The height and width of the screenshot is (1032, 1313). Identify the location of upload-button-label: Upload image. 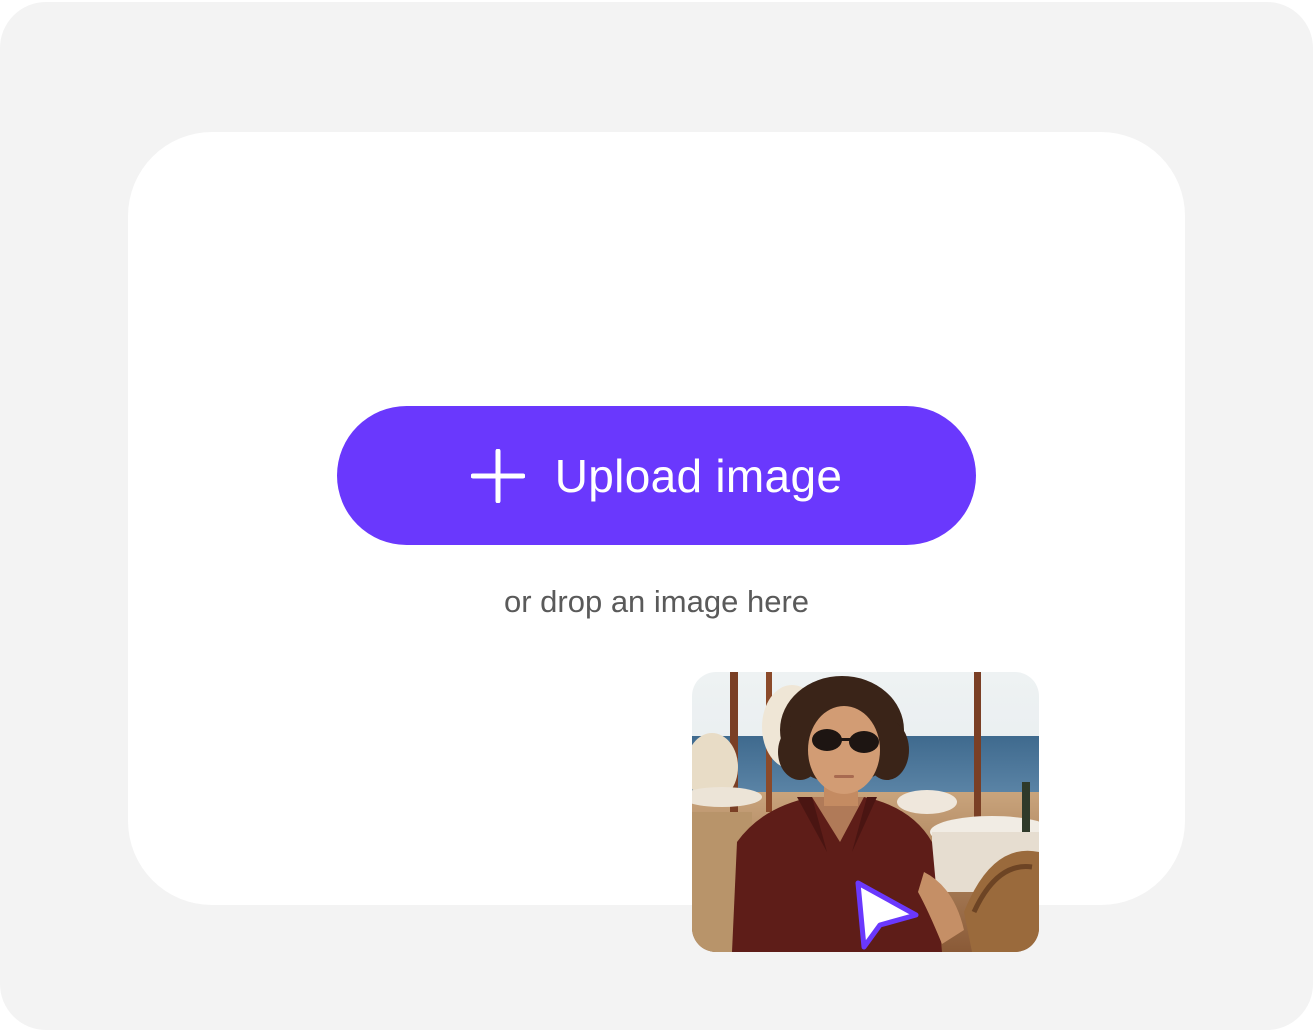
(698, 475).